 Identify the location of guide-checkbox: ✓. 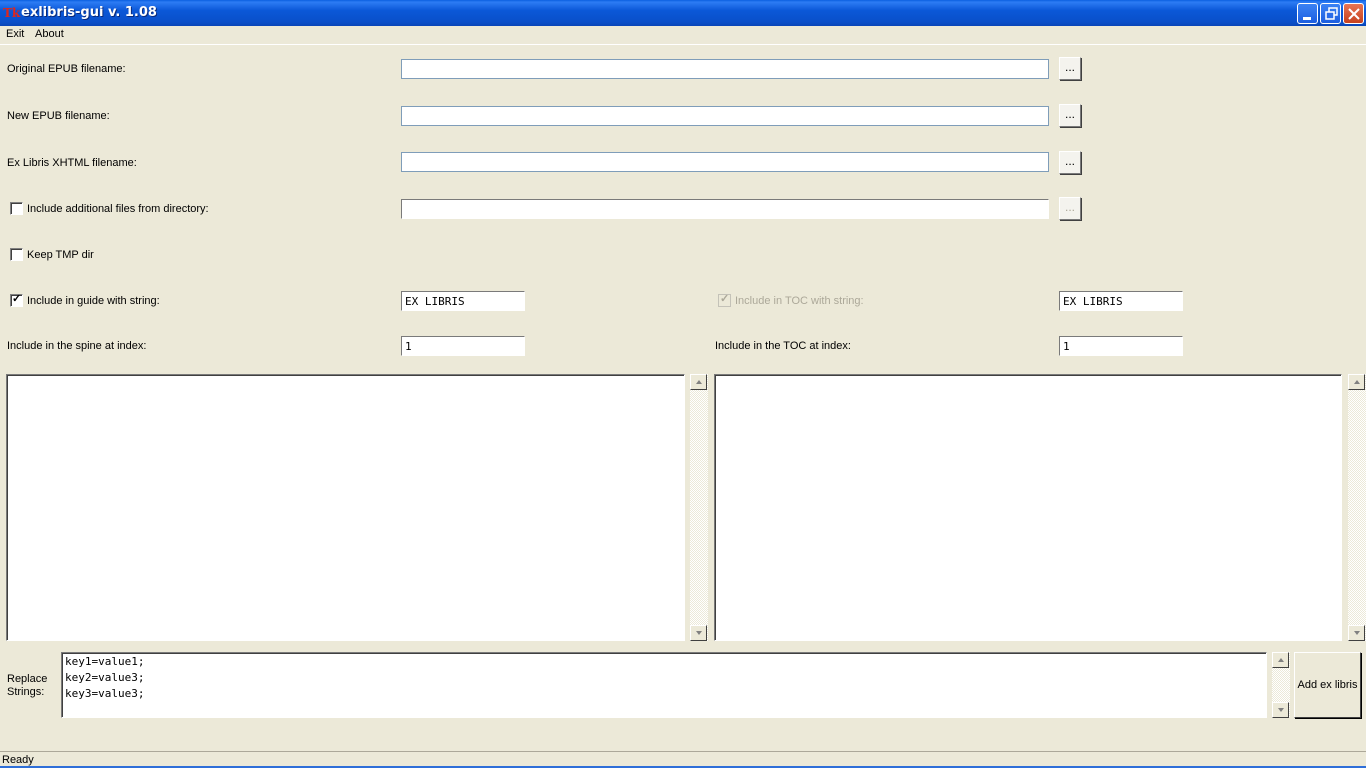
(16, 300).